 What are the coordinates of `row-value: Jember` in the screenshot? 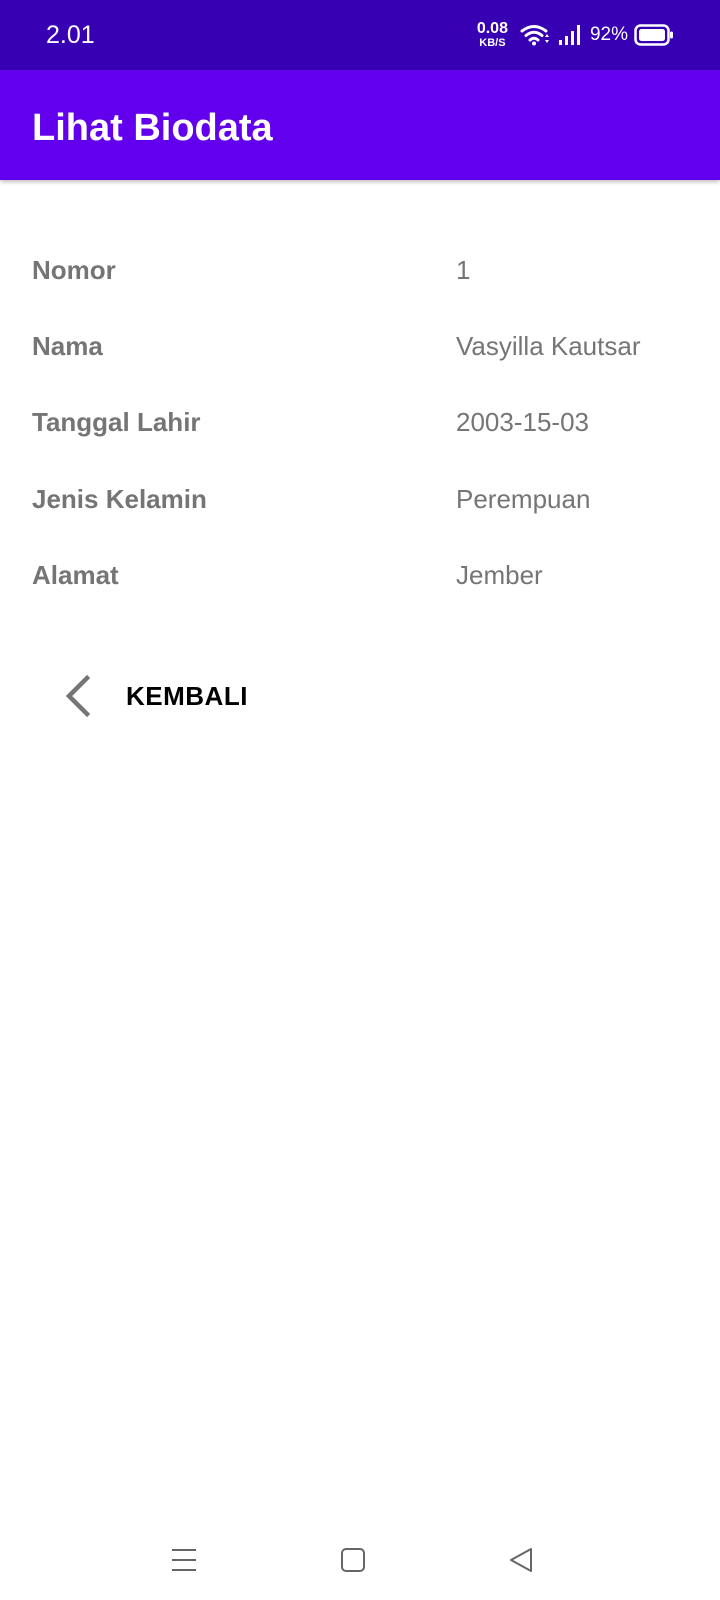 It's located at (499, 575).